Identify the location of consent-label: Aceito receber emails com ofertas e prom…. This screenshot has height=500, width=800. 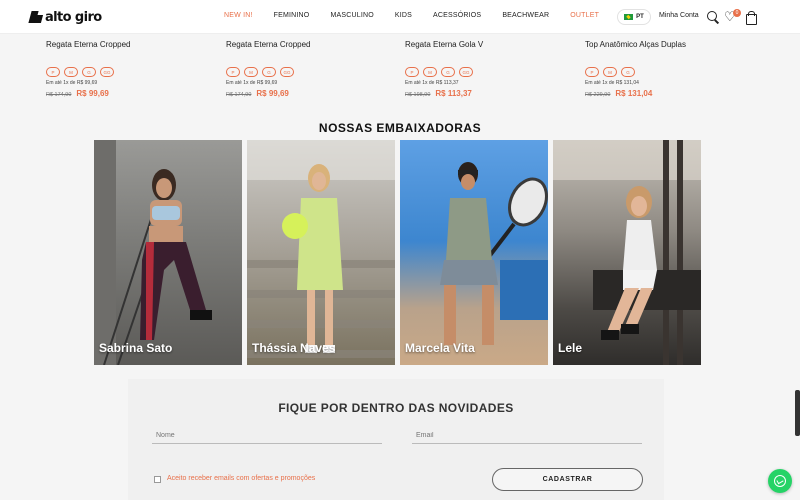
(241, 478).